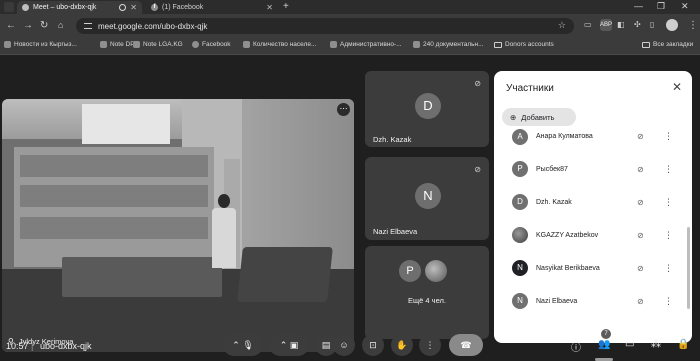  What do you see at coordinates (286, 6) in the screenshot?
I see `new-tab-button: +` at bounding box center [286, 6].